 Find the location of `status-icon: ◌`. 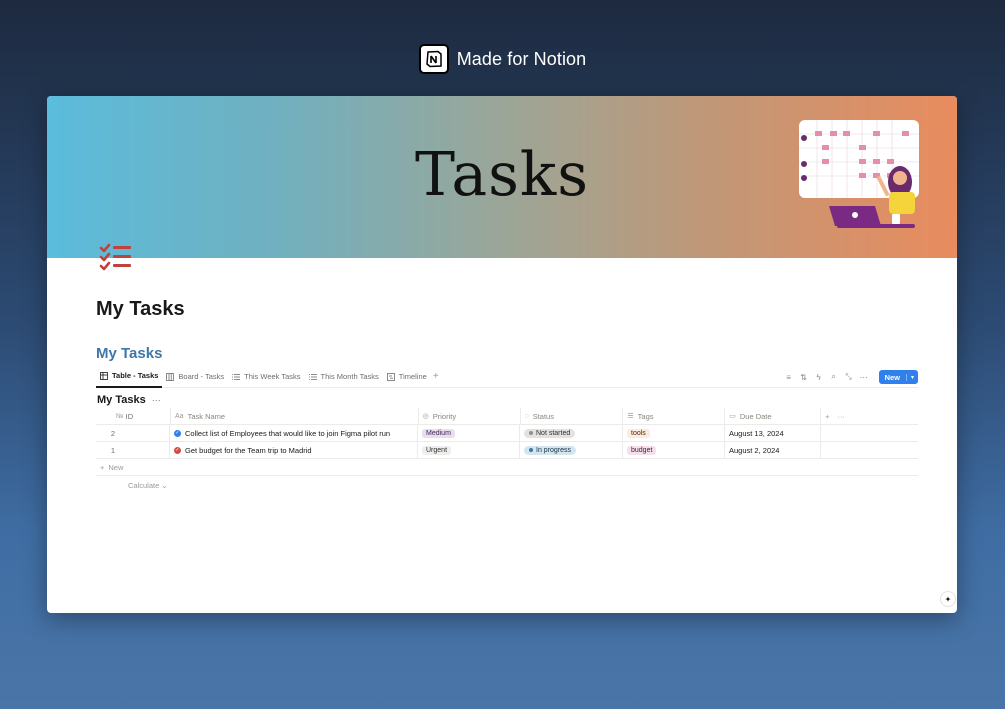

status-icon: ◌ is located at coordinates (526, 416).